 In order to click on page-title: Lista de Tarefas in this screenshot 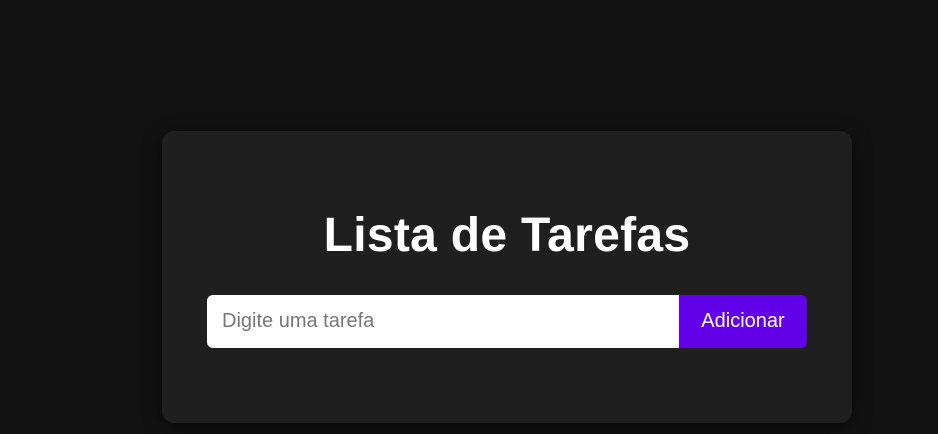, I will do `click(507, 235)`.